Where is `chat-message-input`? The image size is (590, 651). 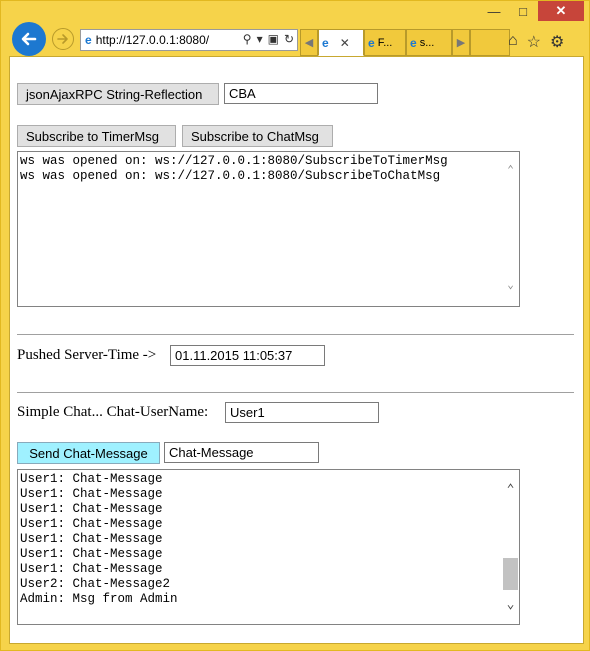
chat-message-input is located at coordinates (241, 452).